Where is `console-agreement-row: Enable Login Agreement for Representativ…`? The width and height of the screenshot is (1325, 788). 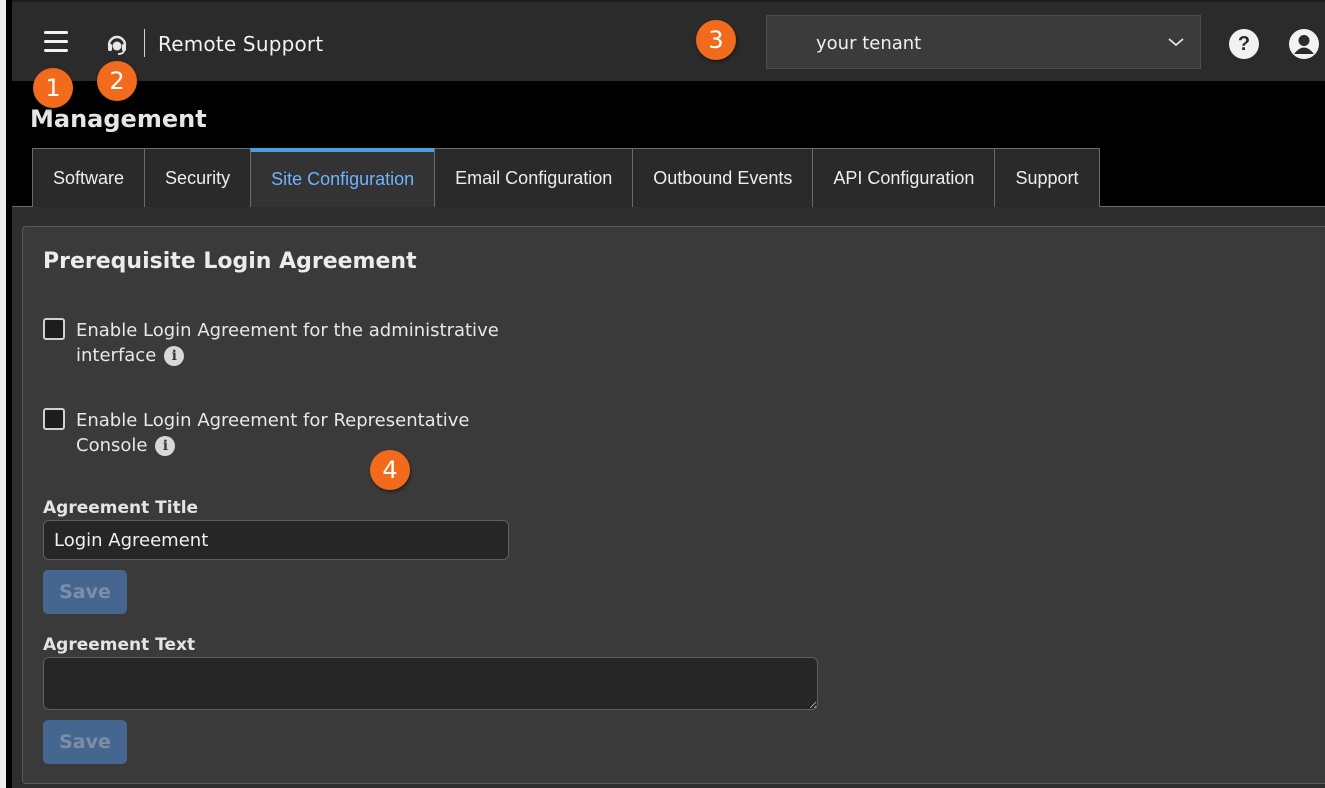 console-agreement-row: Enable Login Agreement for Representativ… is located at coordinates (273, 433).